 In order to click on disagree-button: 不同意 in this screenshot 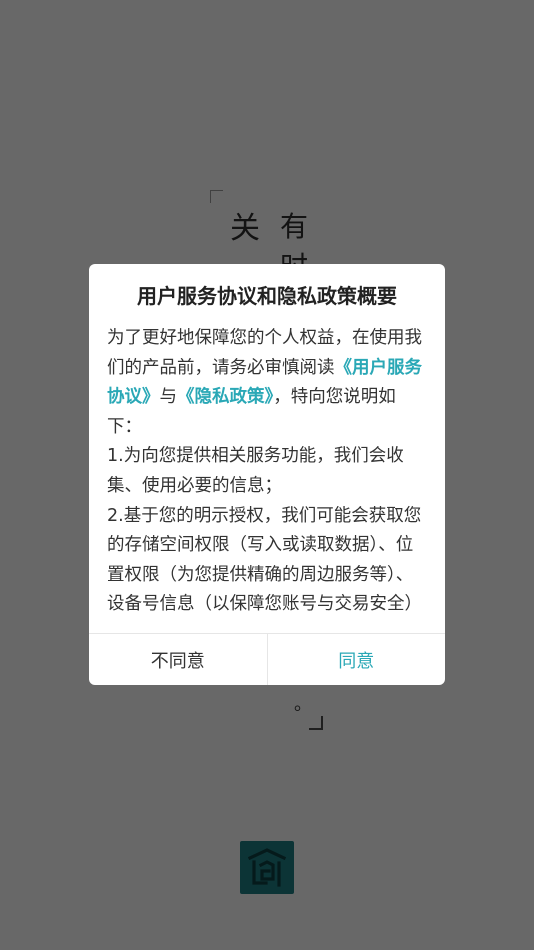, I will do `click(178, 659)`.